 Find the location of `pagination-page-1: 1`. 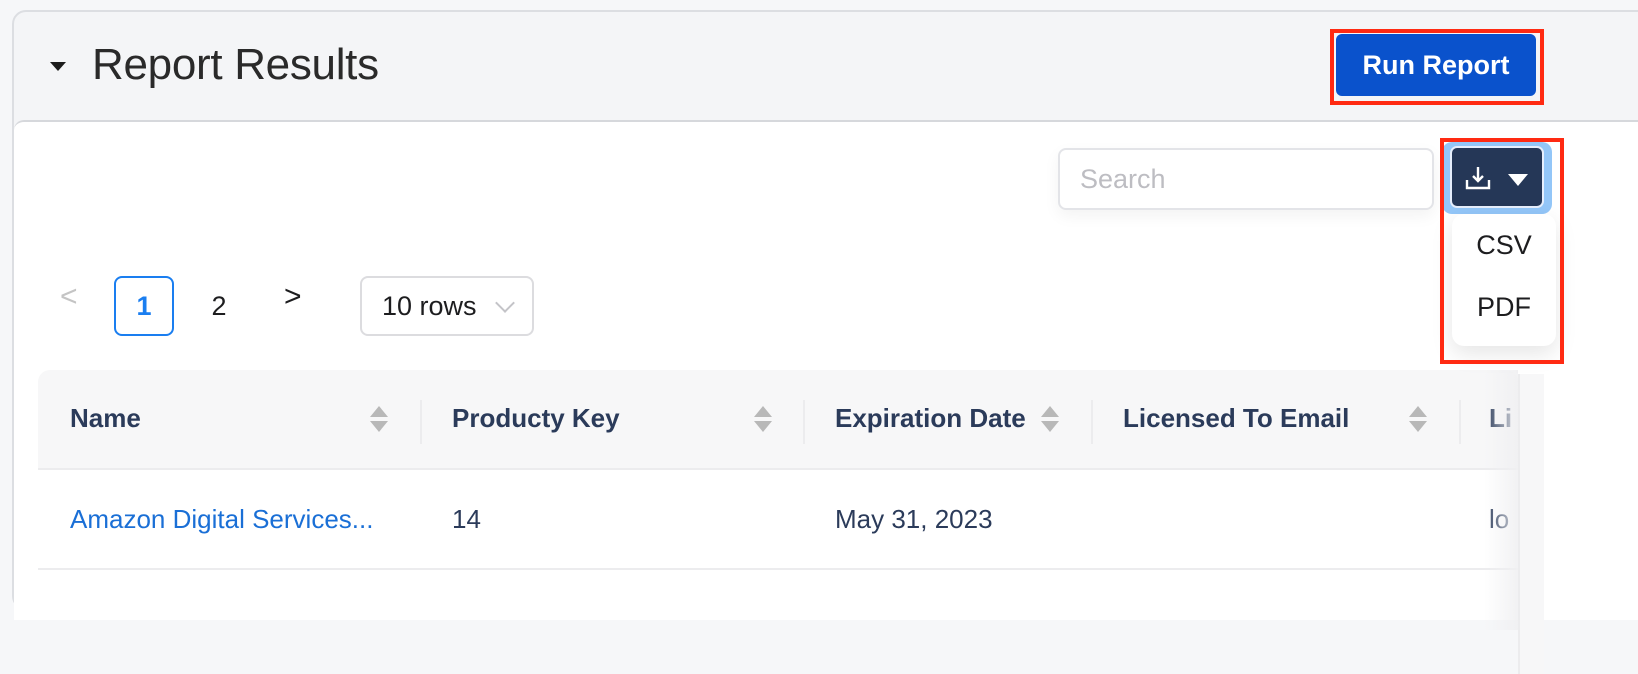

pagination-page-1: 1 is located at coordinates (144, 306).